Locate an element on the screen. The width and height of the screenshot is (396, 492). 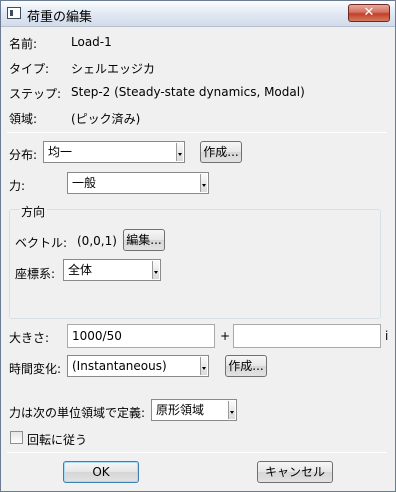
step-label: ステップ: is located at coordinates (35, 94).